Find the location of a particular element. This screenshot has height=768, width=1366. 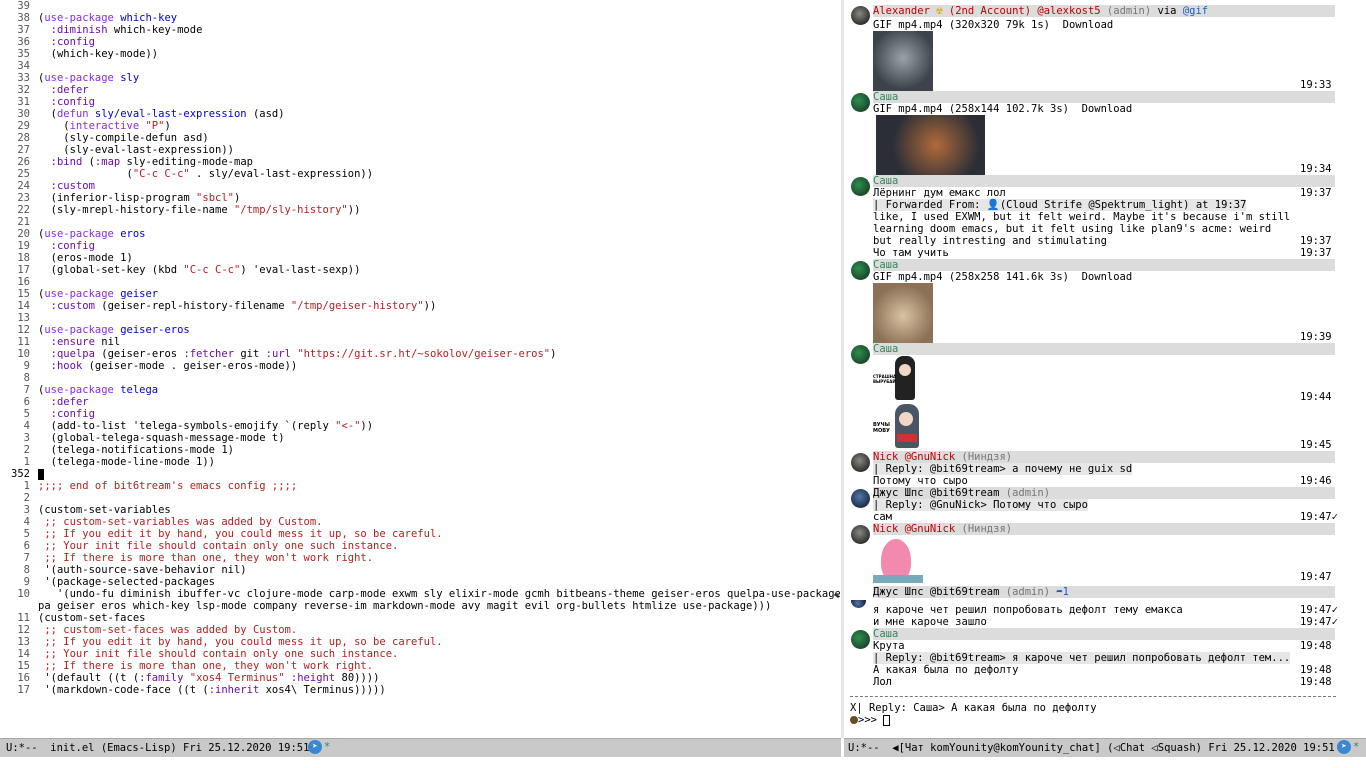

line-number: 31 is located at coordinates (23, 102).